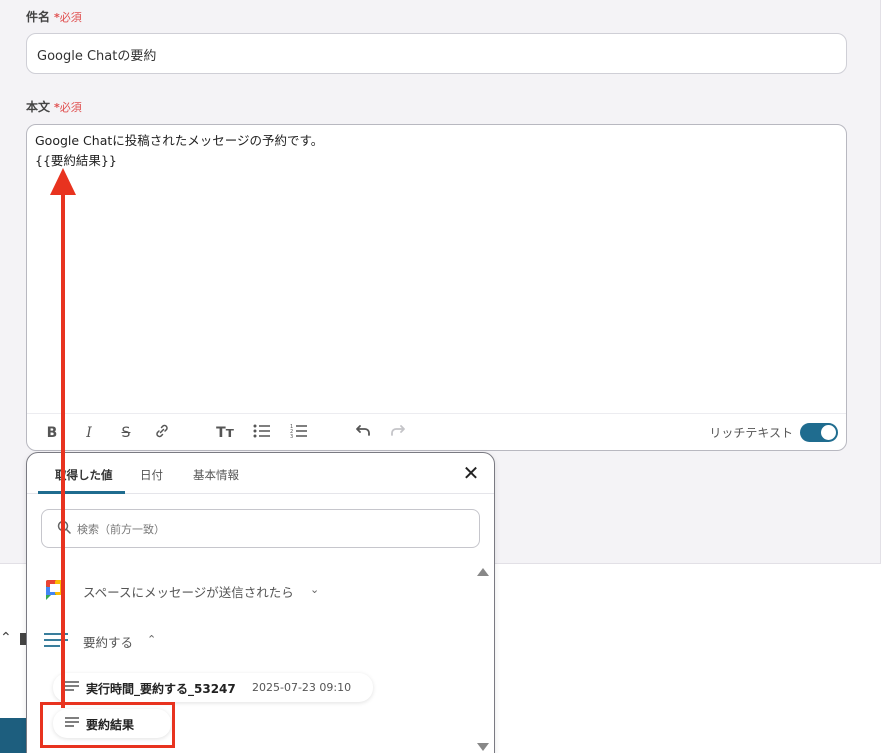 Image resolution: width=886 pixels, height=753 pixels. I want to click on numbered-list-icon: 123, so click(299, 433).